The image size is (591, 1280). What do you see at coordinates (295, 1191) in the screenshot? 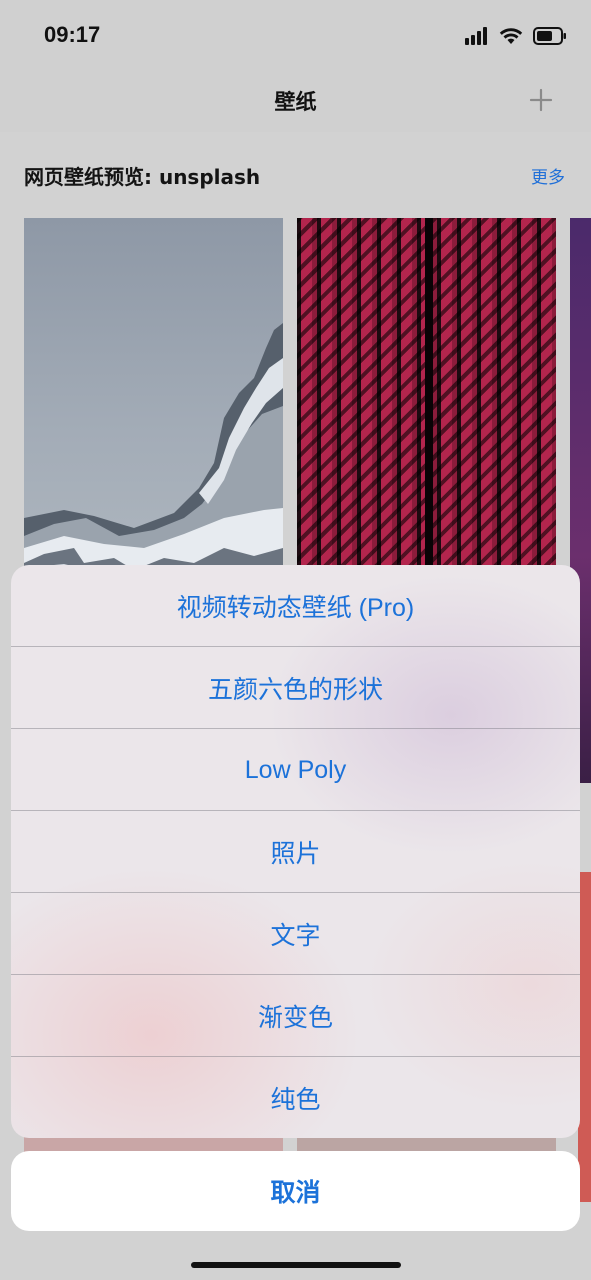
I see `cancel-button: 取消` at bounding box center [295, 1191].